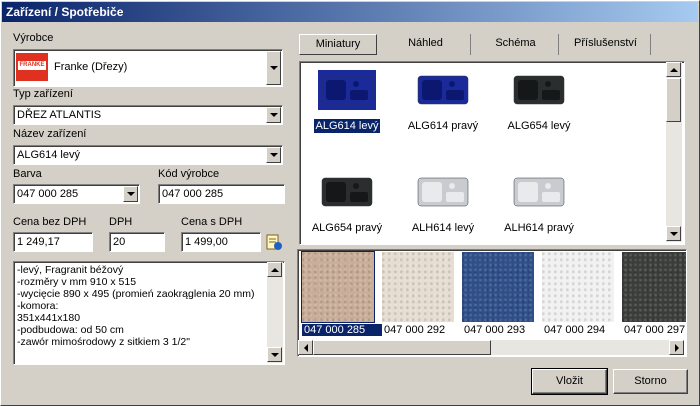 The image size is (700, 406). I want to click on mfr-code-label: Kód výrobce, so click(189, 174).